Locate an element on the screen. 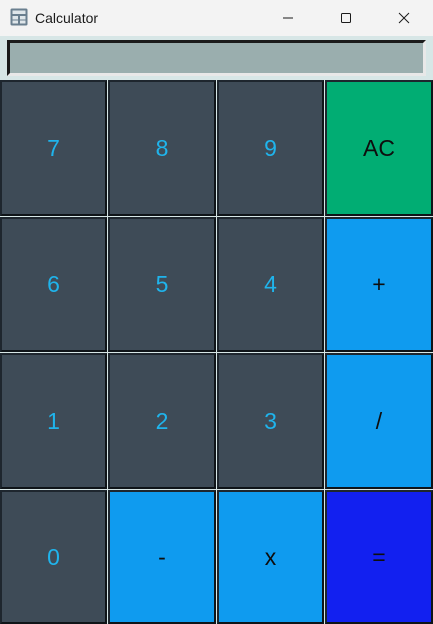  key-4: 4 is located at coordinates (270, 284).